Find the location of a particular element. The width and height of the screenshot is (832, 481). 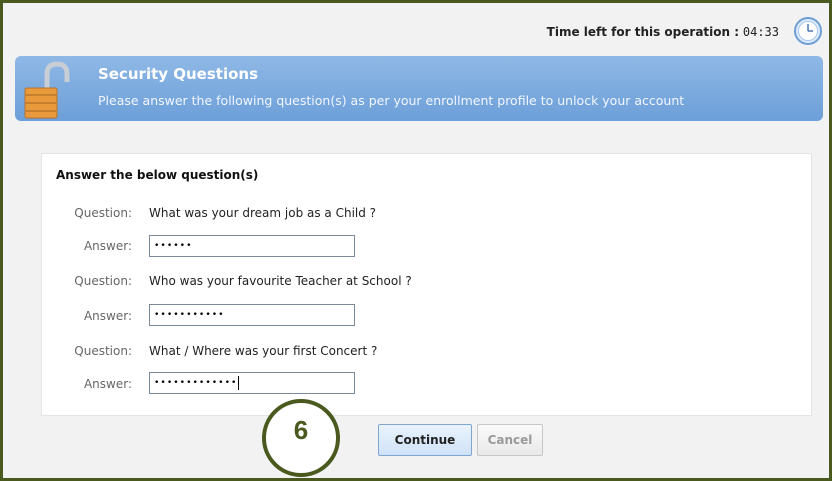

time-left-label: Time left for this operation : 04:33 is located at coordinates (663, 32).